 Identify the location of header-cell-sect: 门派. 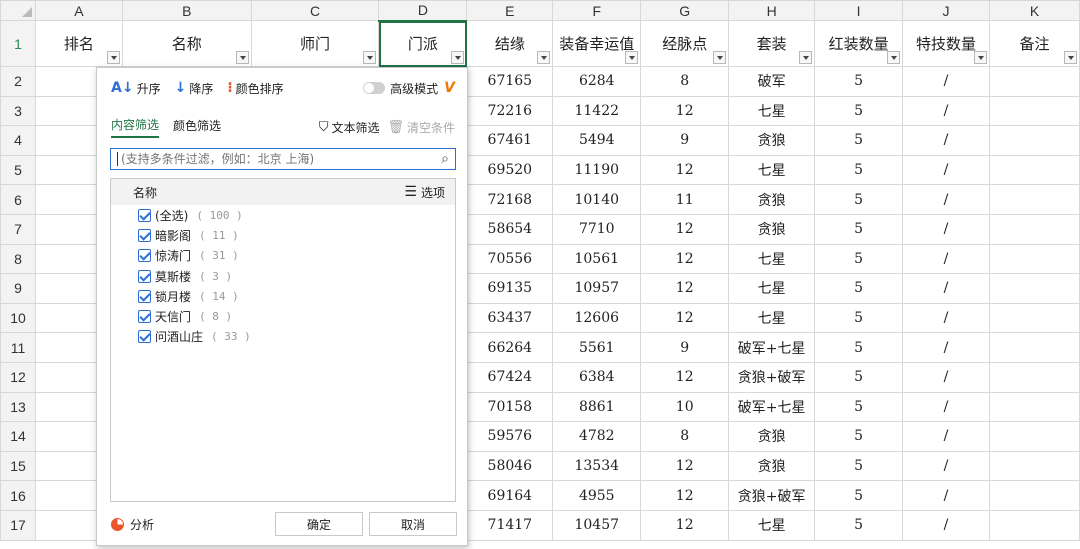
(423, 43).